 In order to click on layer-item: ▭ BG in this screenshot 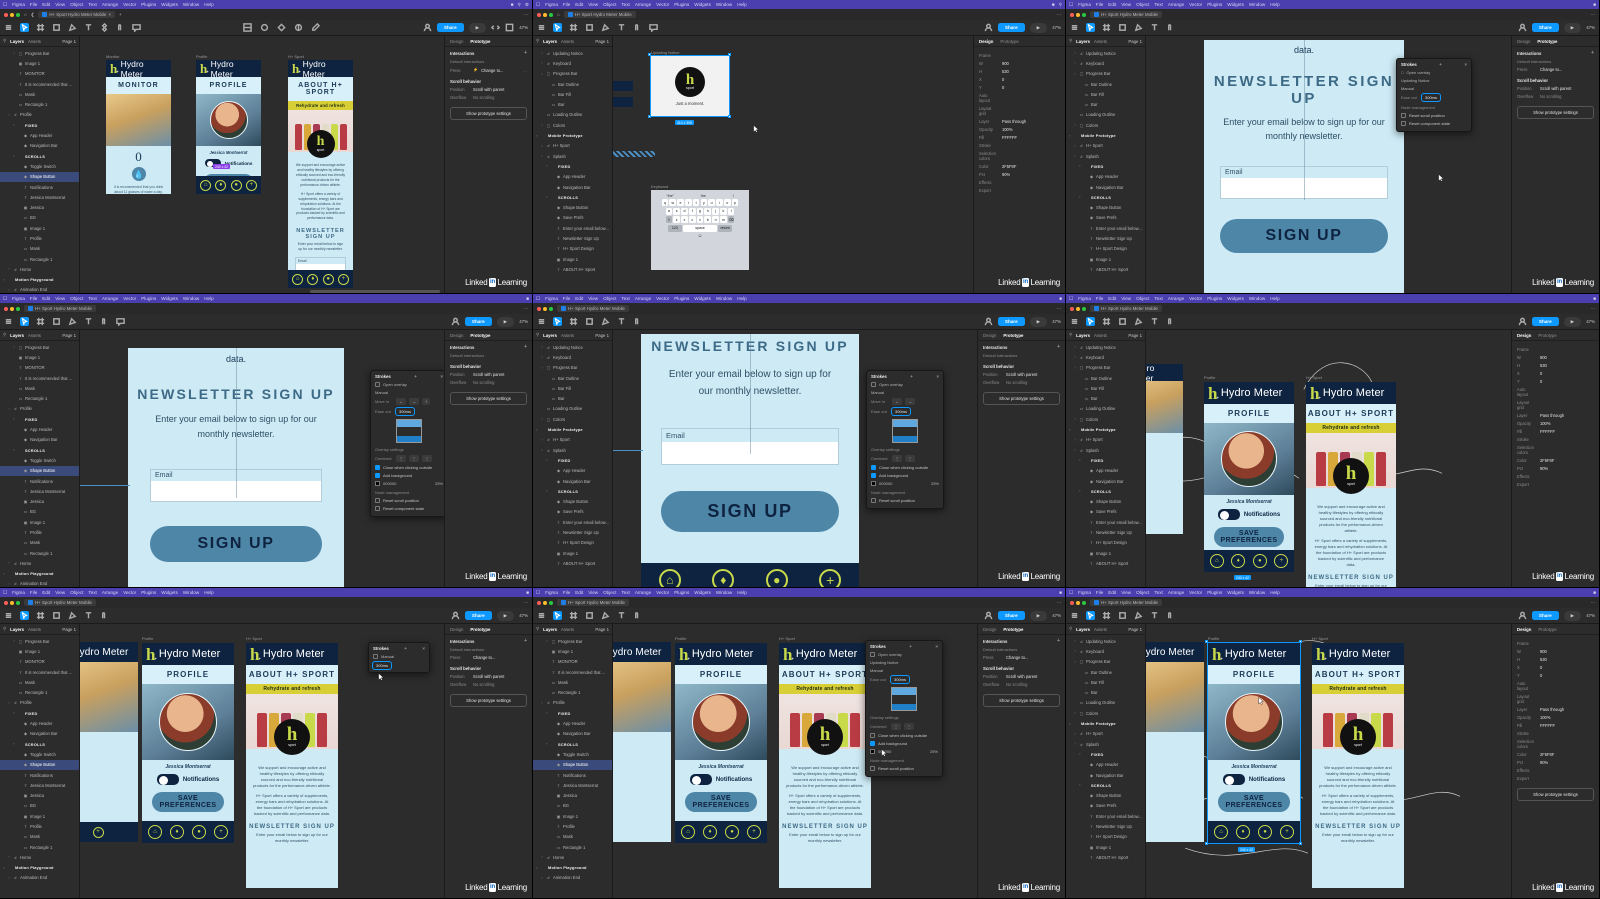, I will do `click(39, 806)`.